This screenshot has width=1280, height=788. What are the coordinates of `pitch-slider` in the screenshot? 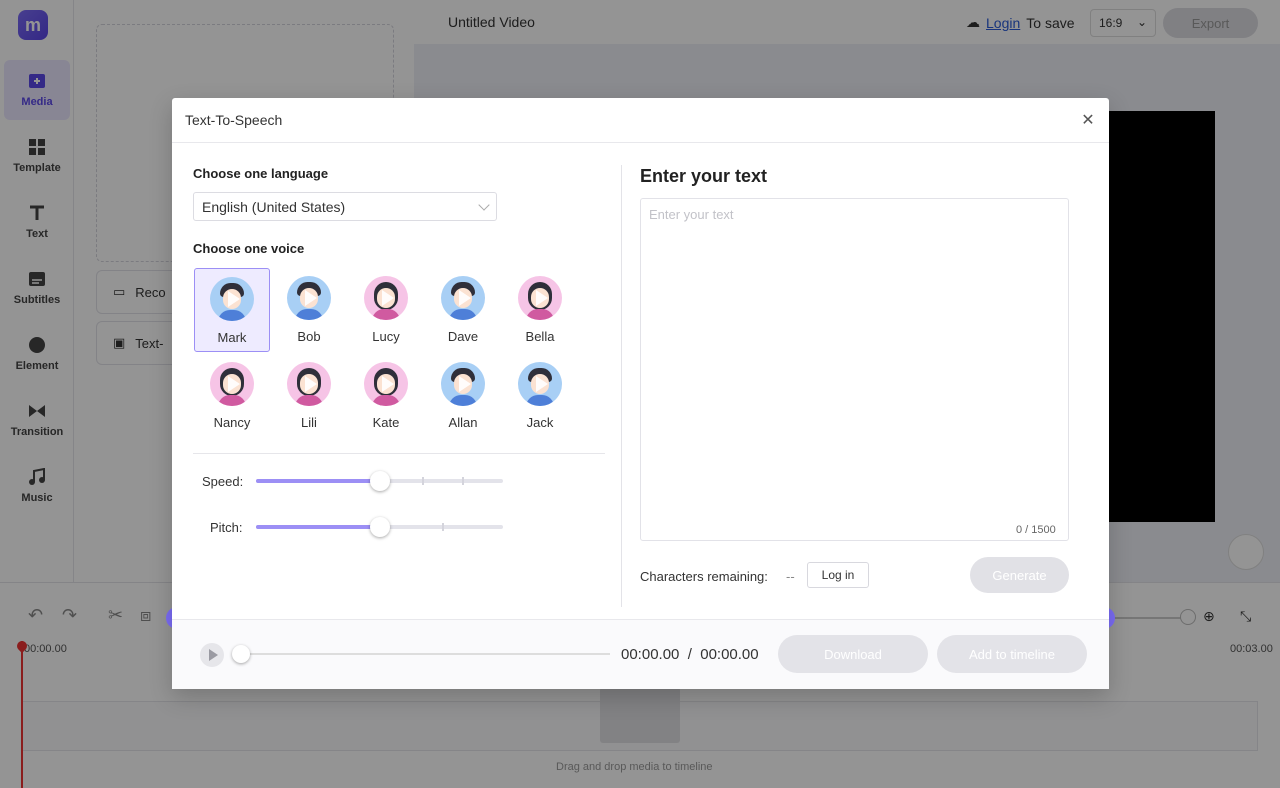 It's located at (379, 527).